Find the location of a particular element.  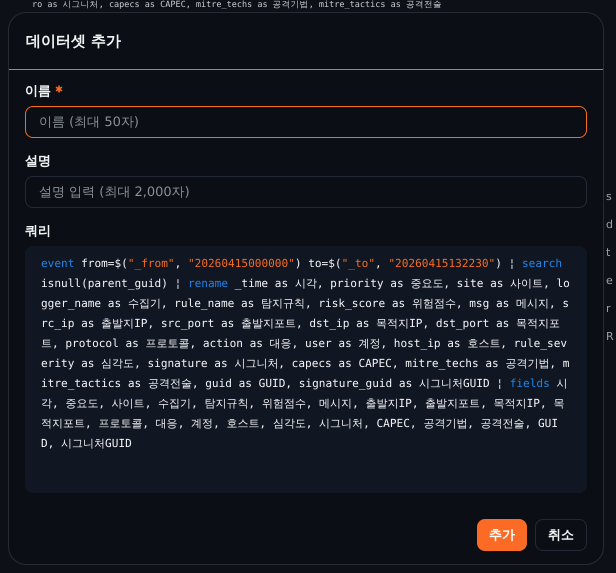

text-input-field: 설명 입력 (최대 2,000자) is located at coordinates (306, 192).